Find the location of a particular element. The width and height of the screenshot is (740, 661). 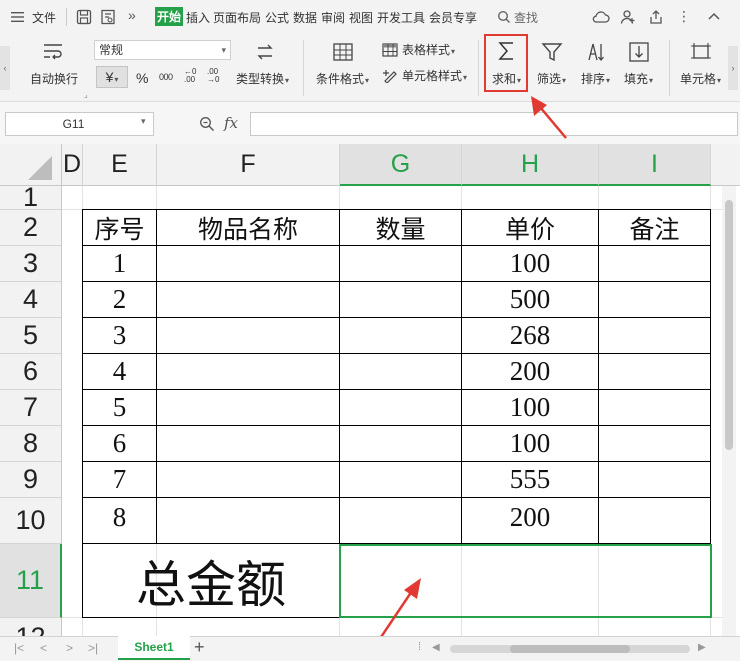

scroll-right-icon: ▶ is located at coordinates (702, 647).